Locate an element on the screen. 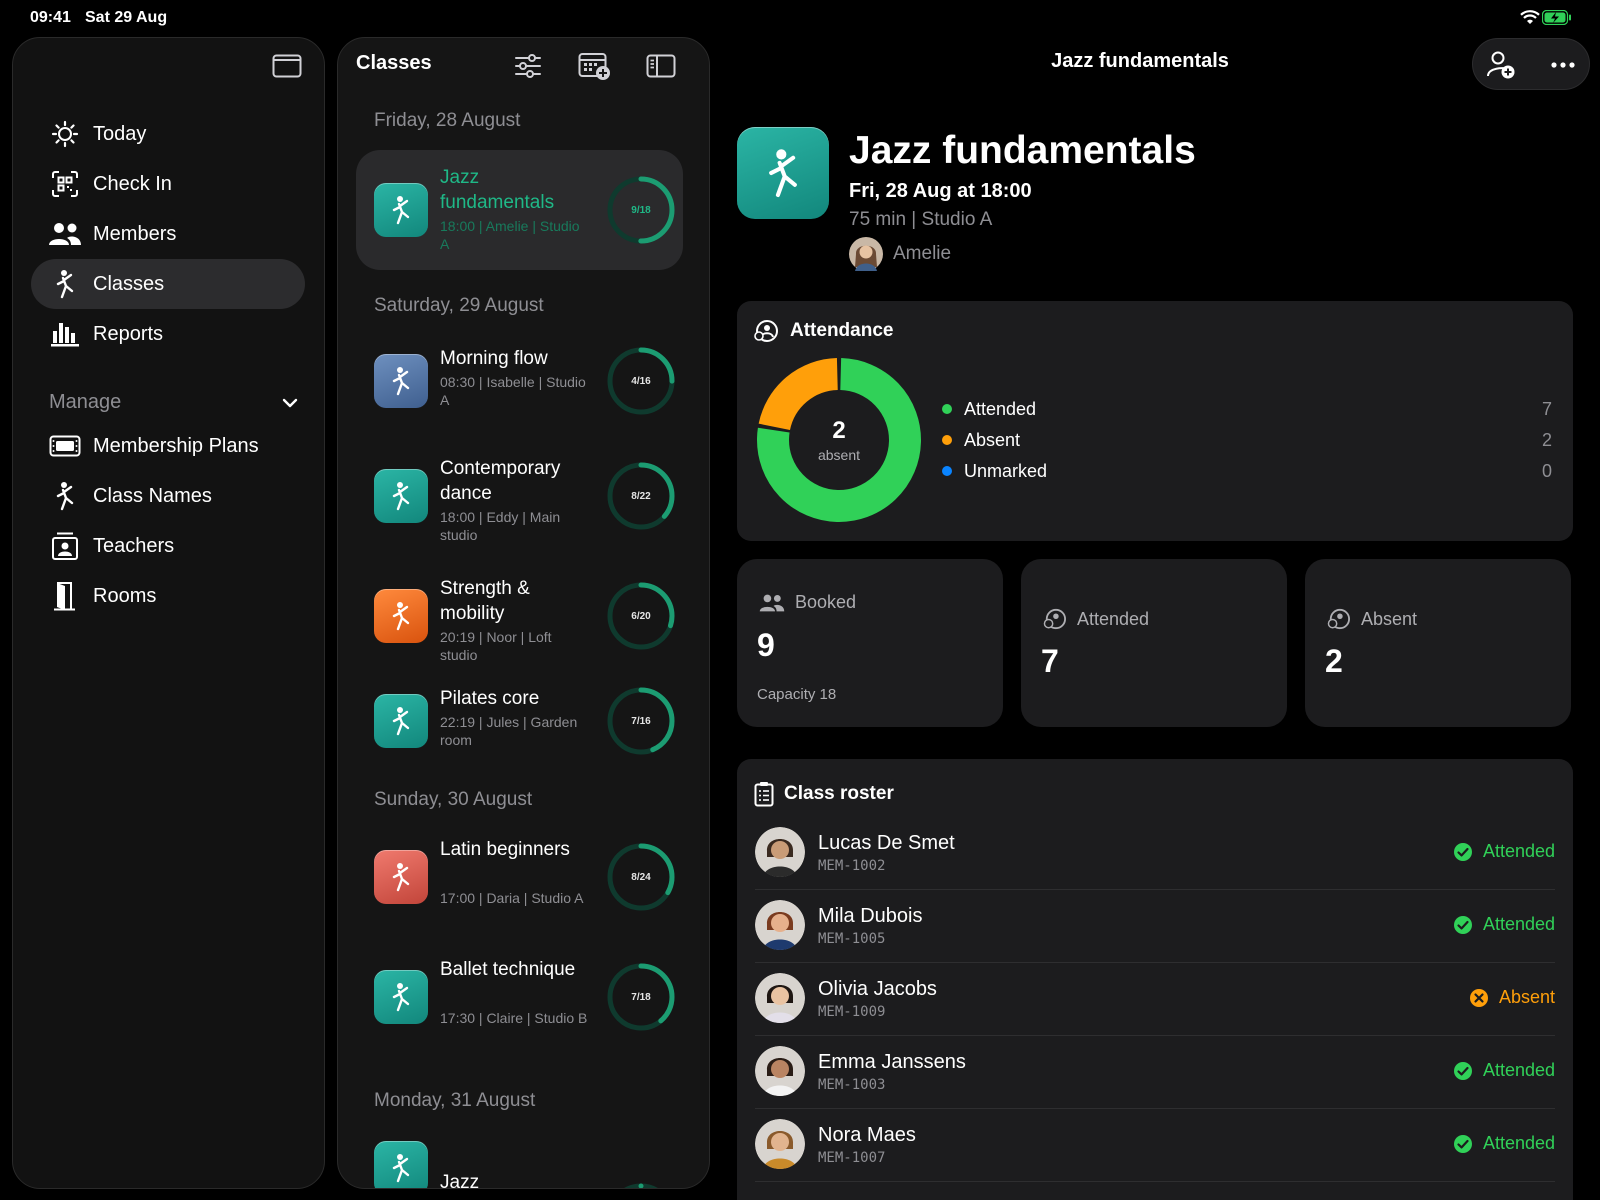 The height and width of the screenshot is (1200, 1600). class-name: Jazz fundamentals is located at coordinates (497, 190).